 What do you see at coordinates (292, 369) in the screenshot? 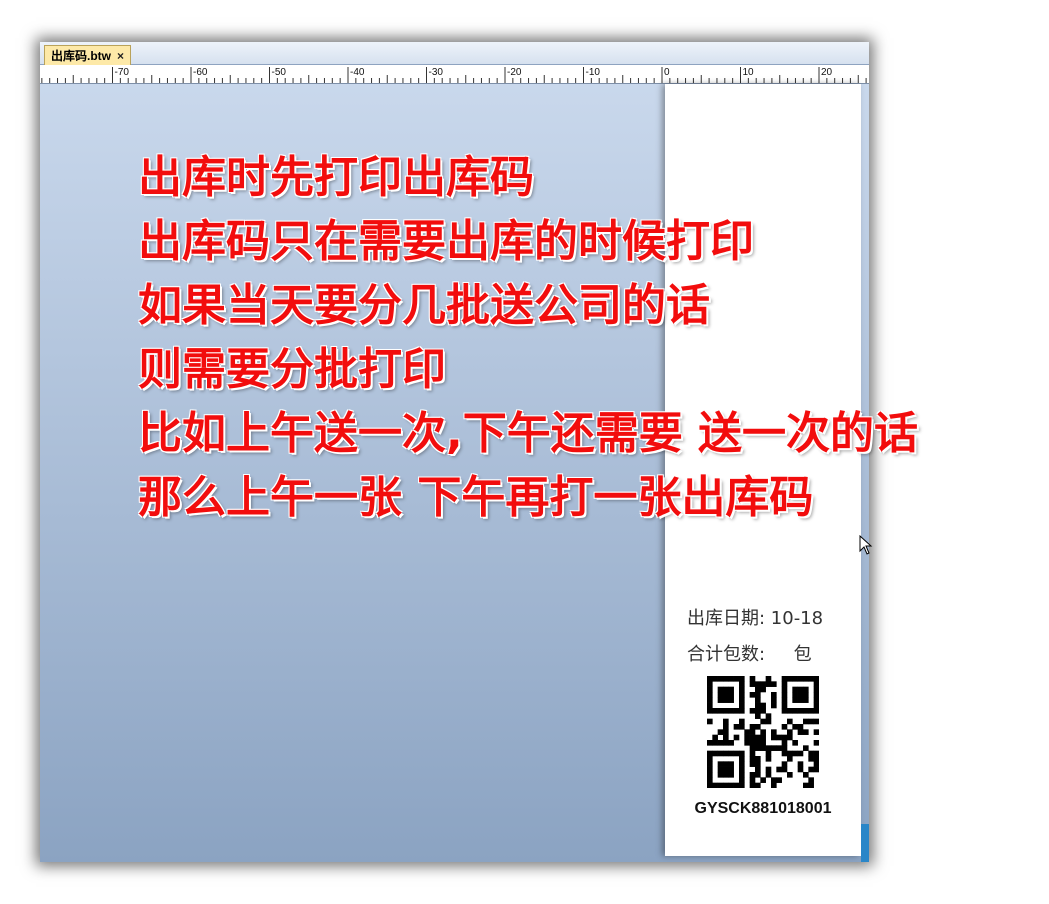
I see `instruction-line: 则需要分批打印` at bounding box center [292, 369].